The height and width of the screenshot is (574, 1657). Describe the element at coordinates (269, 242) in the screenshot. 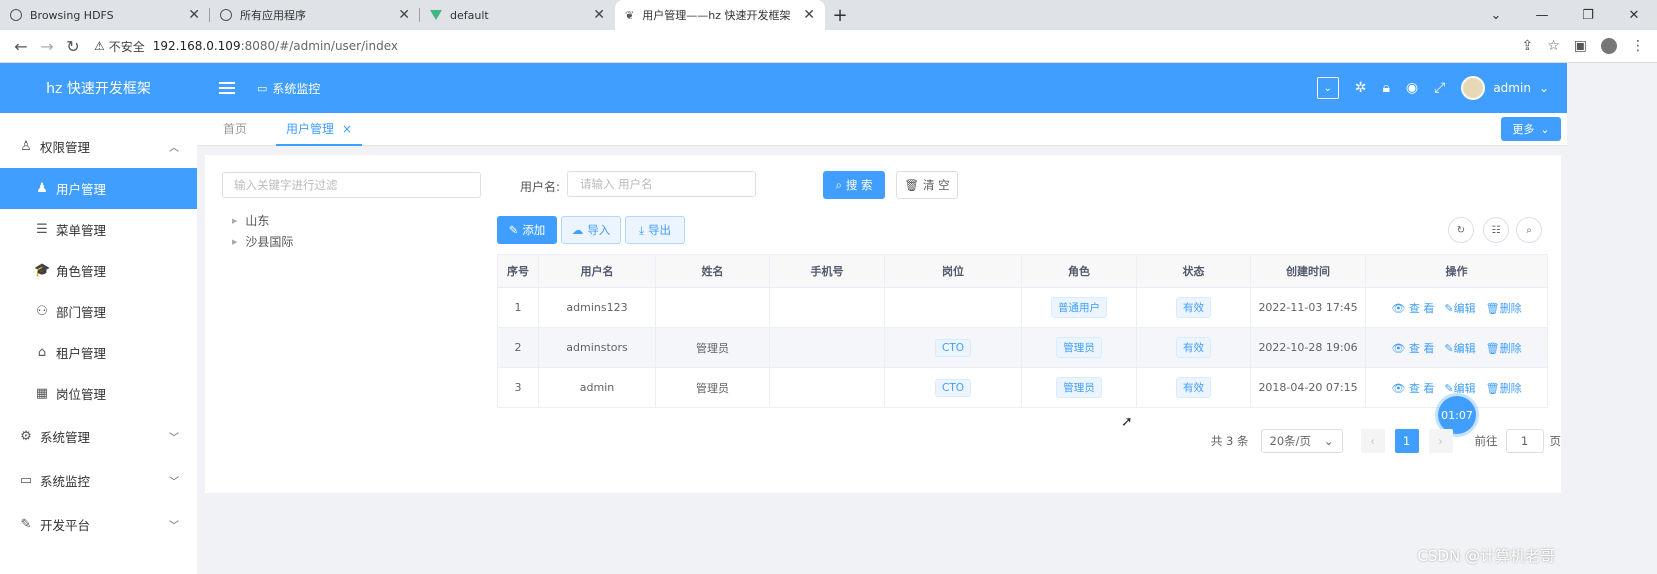

I see `tree-node-label: 沙县国际` at that location.